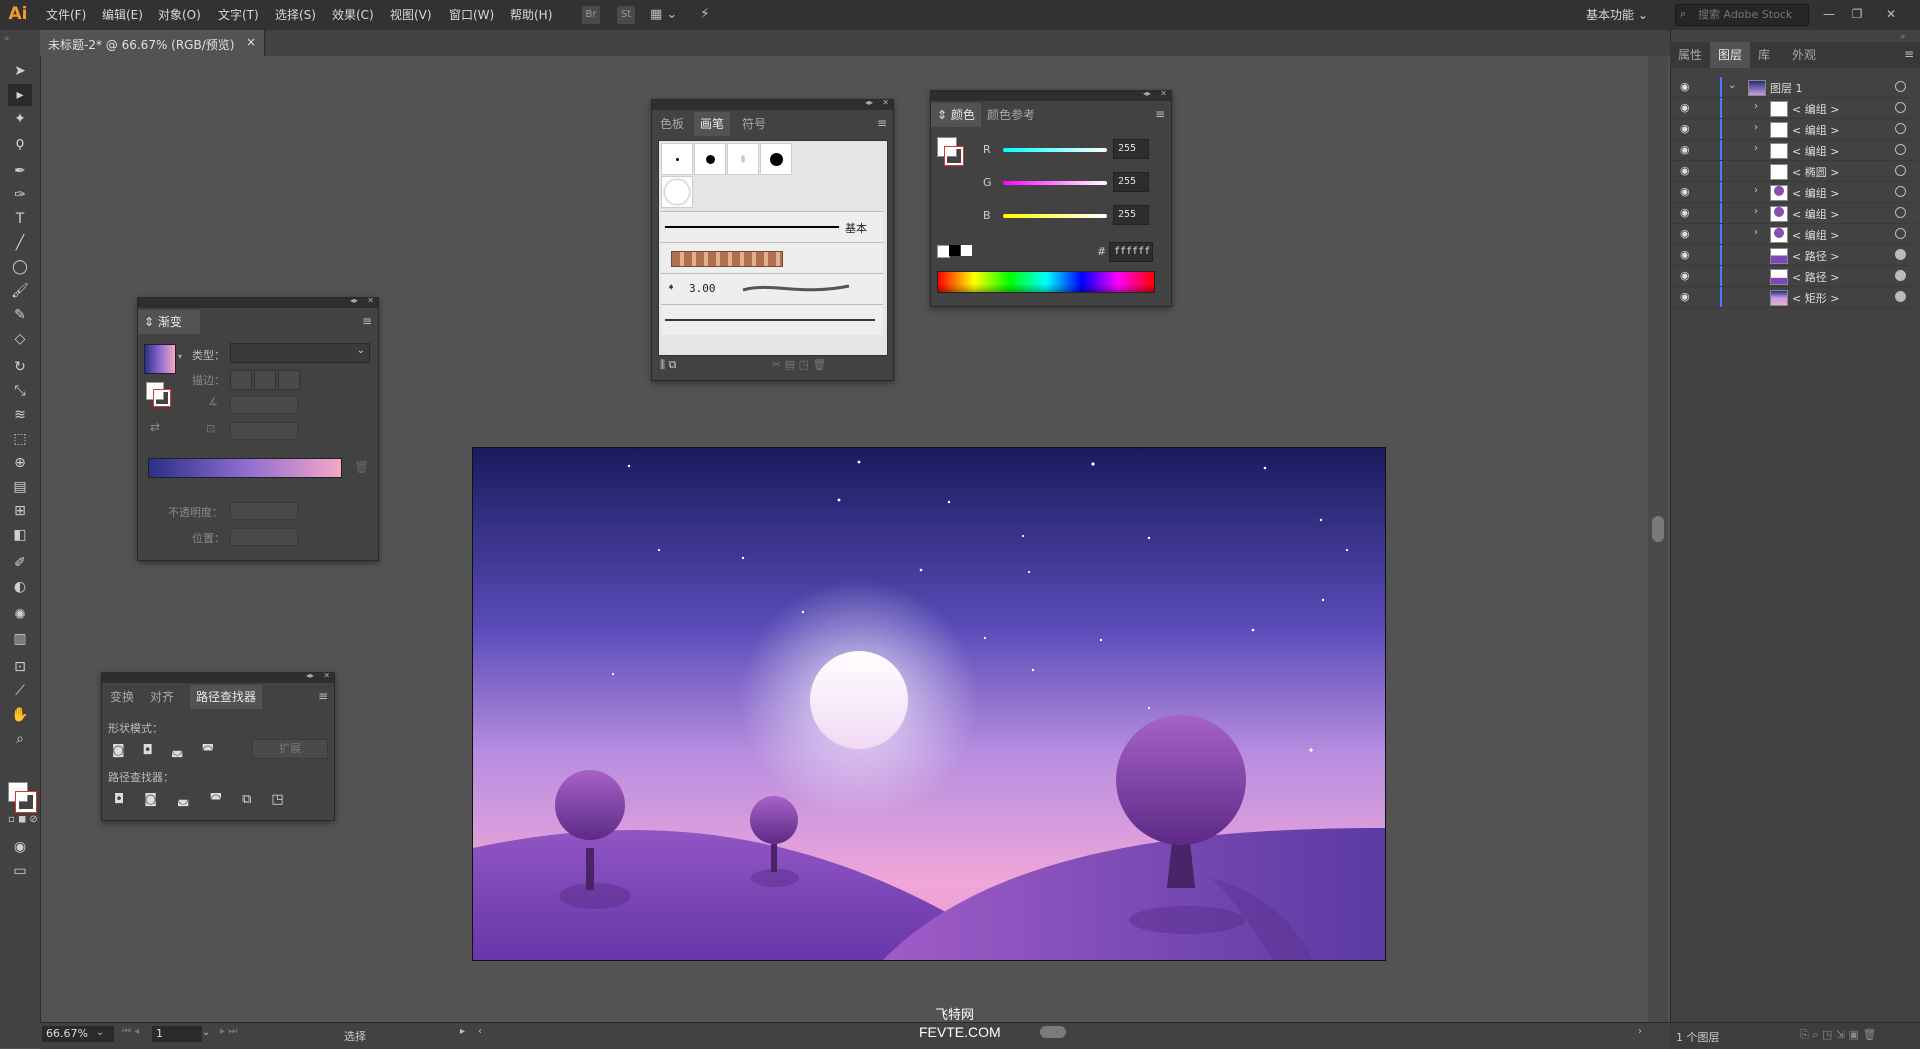  I want to click on lasso-tool-icon: ϙ, so click(20, 143).